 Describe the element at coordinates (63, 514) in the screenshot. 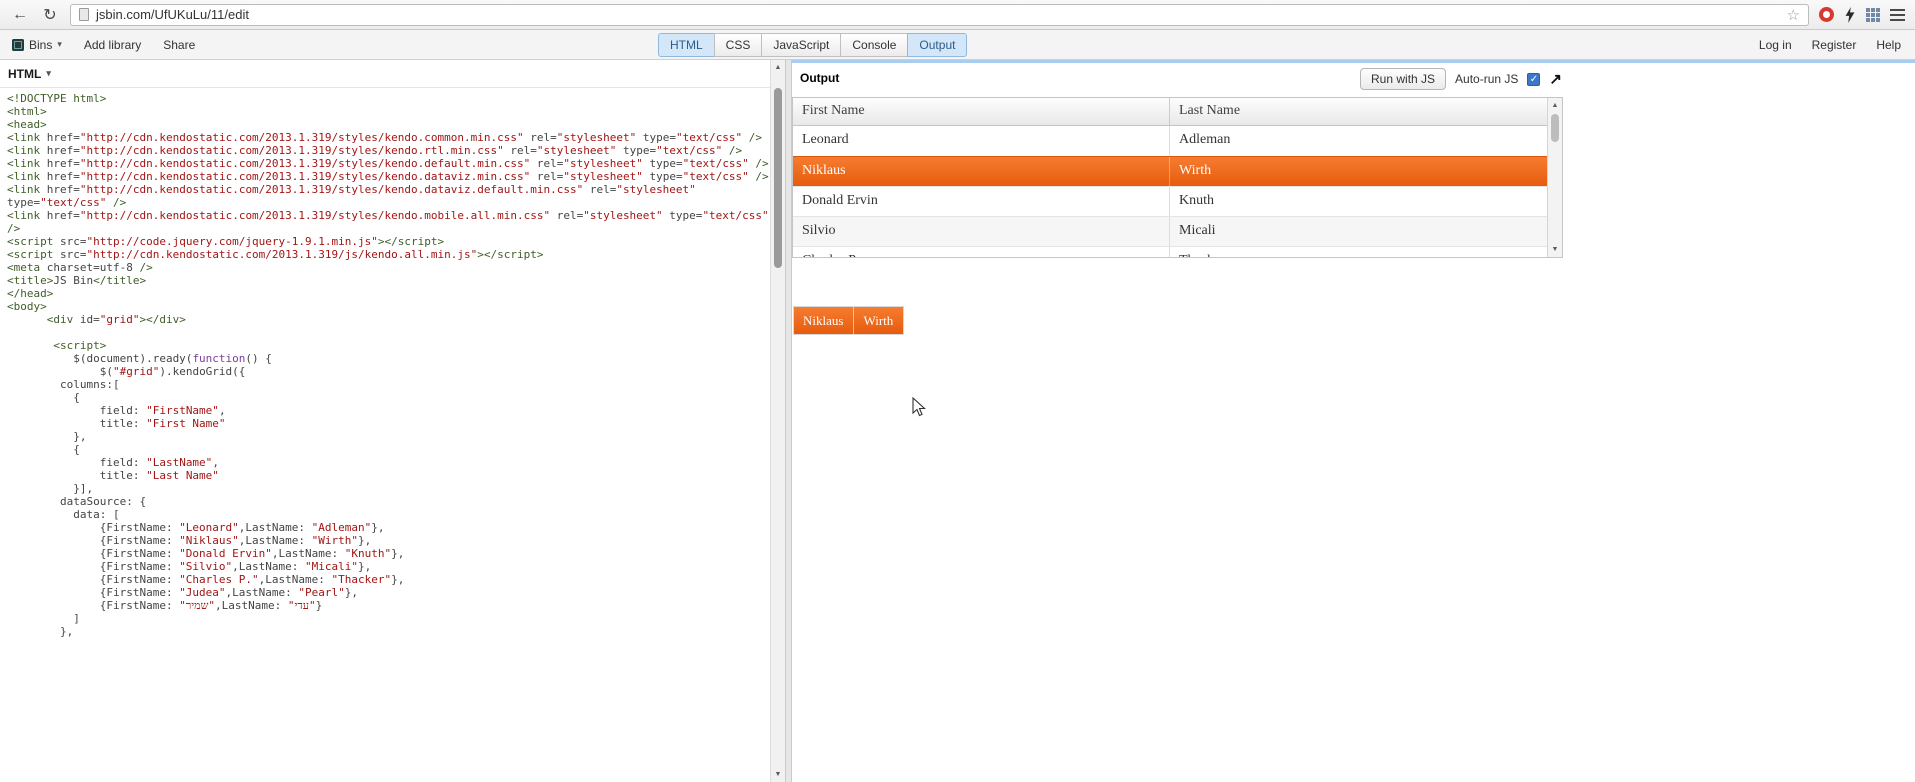

I see `code-line: data: [` at that location.